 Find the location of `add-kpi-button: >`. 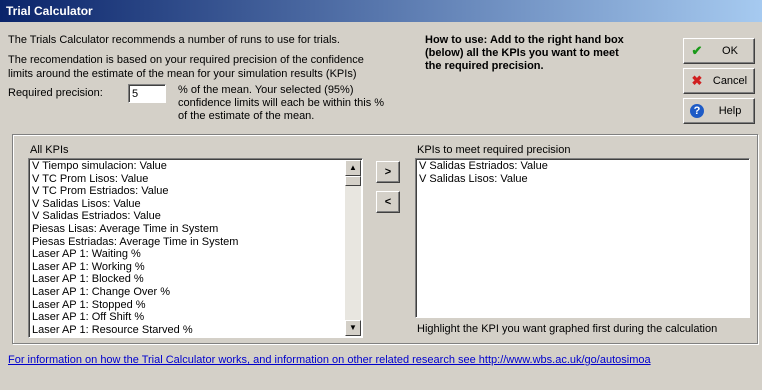

add-kpi-button: > is located at coordinates (388, 172).